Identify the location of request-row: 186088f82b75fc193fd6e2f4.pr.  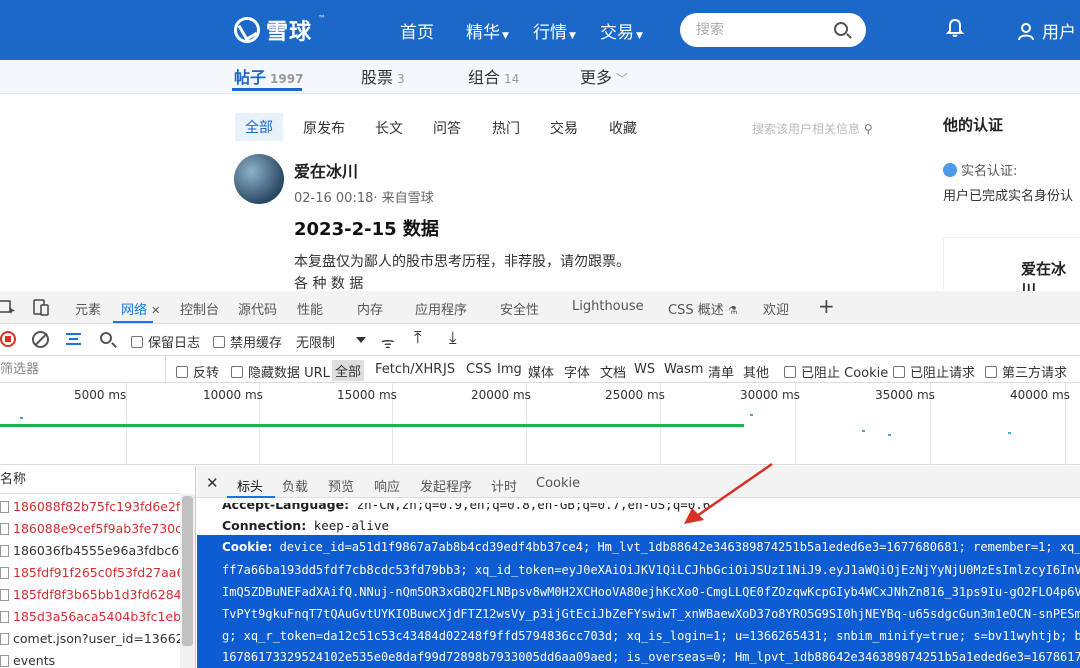
(90, 506).